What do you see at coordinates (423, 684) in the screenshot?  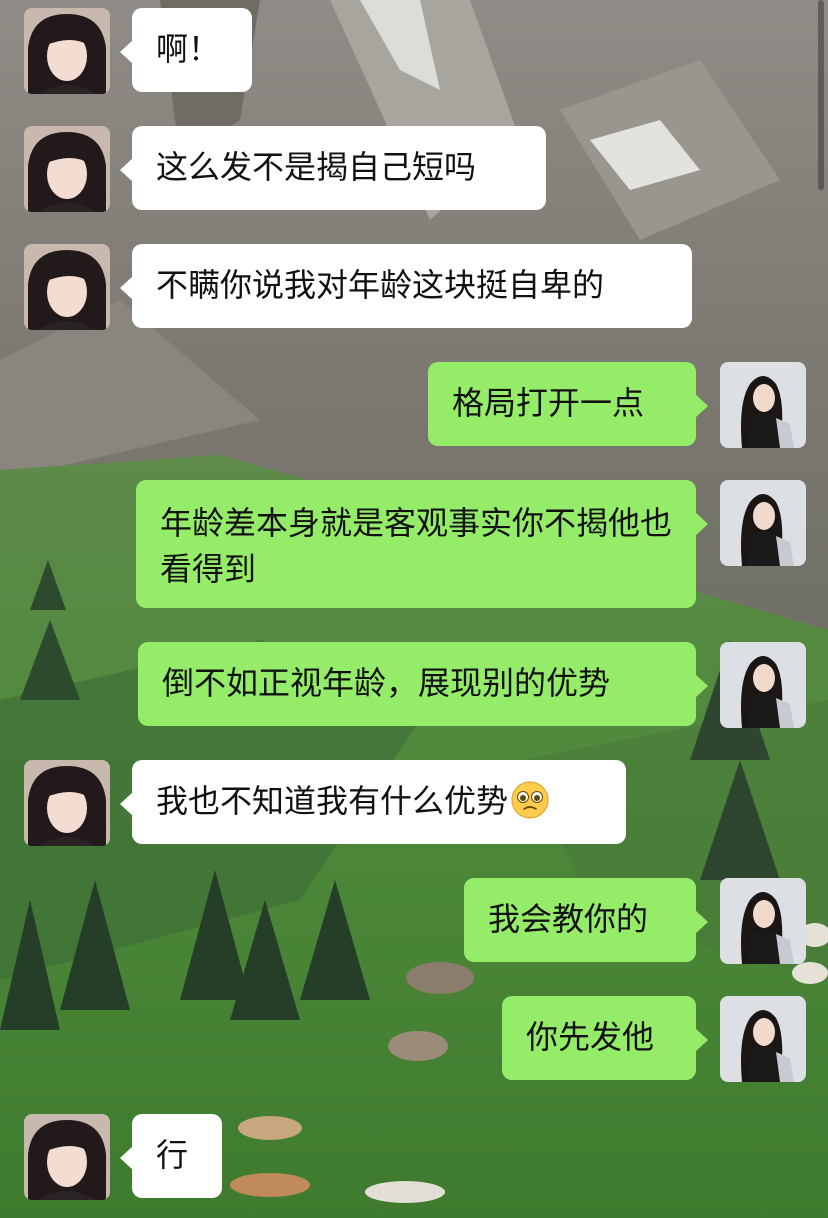 I see `outgoing-message-bubble: 倒不如正视年龄，展现别的优势` at bounding box center [423, 684].